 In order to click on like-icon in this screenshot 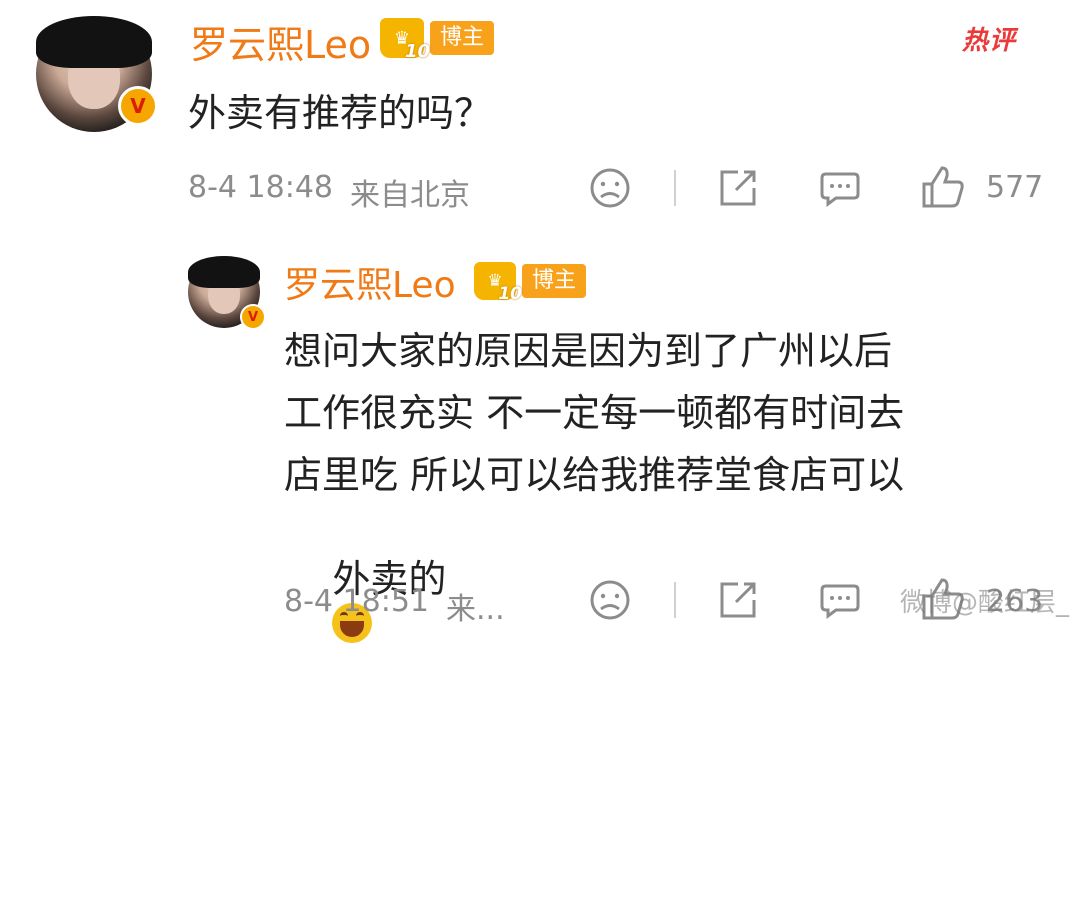, I will do `click(943, 187)`.